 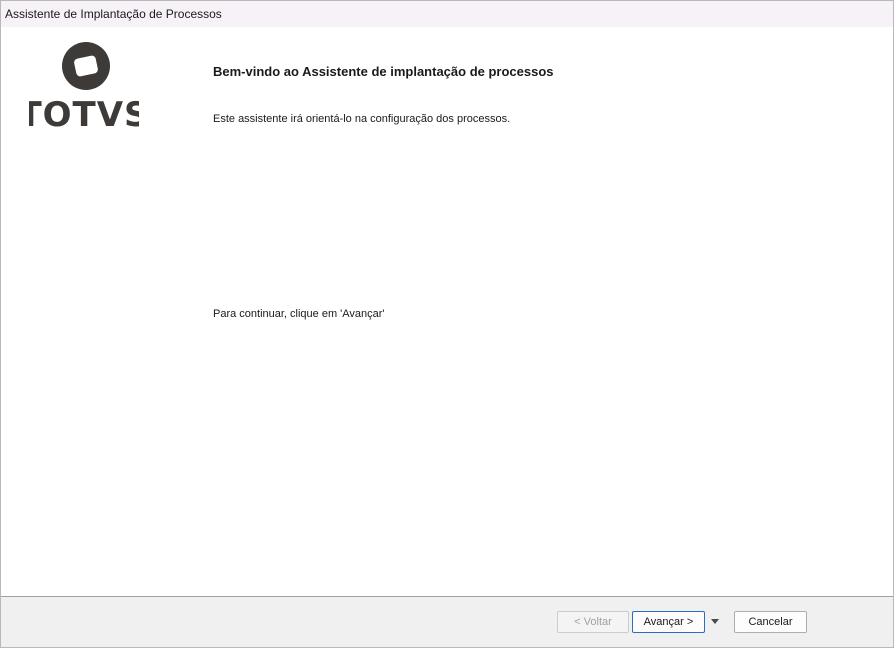 What do you see at coordinates (113, 14) in the screenshot?
I see `window-title: Assistente de Implantação de Processos` at bounding box center [113, 14].